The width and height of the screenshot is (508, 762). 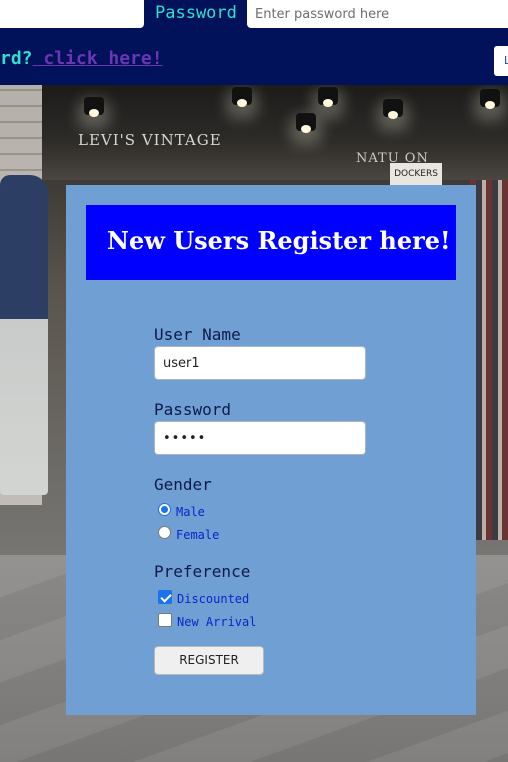 I want to click on register-title-bar: New Users Register here!, so click(x=271, y=242).